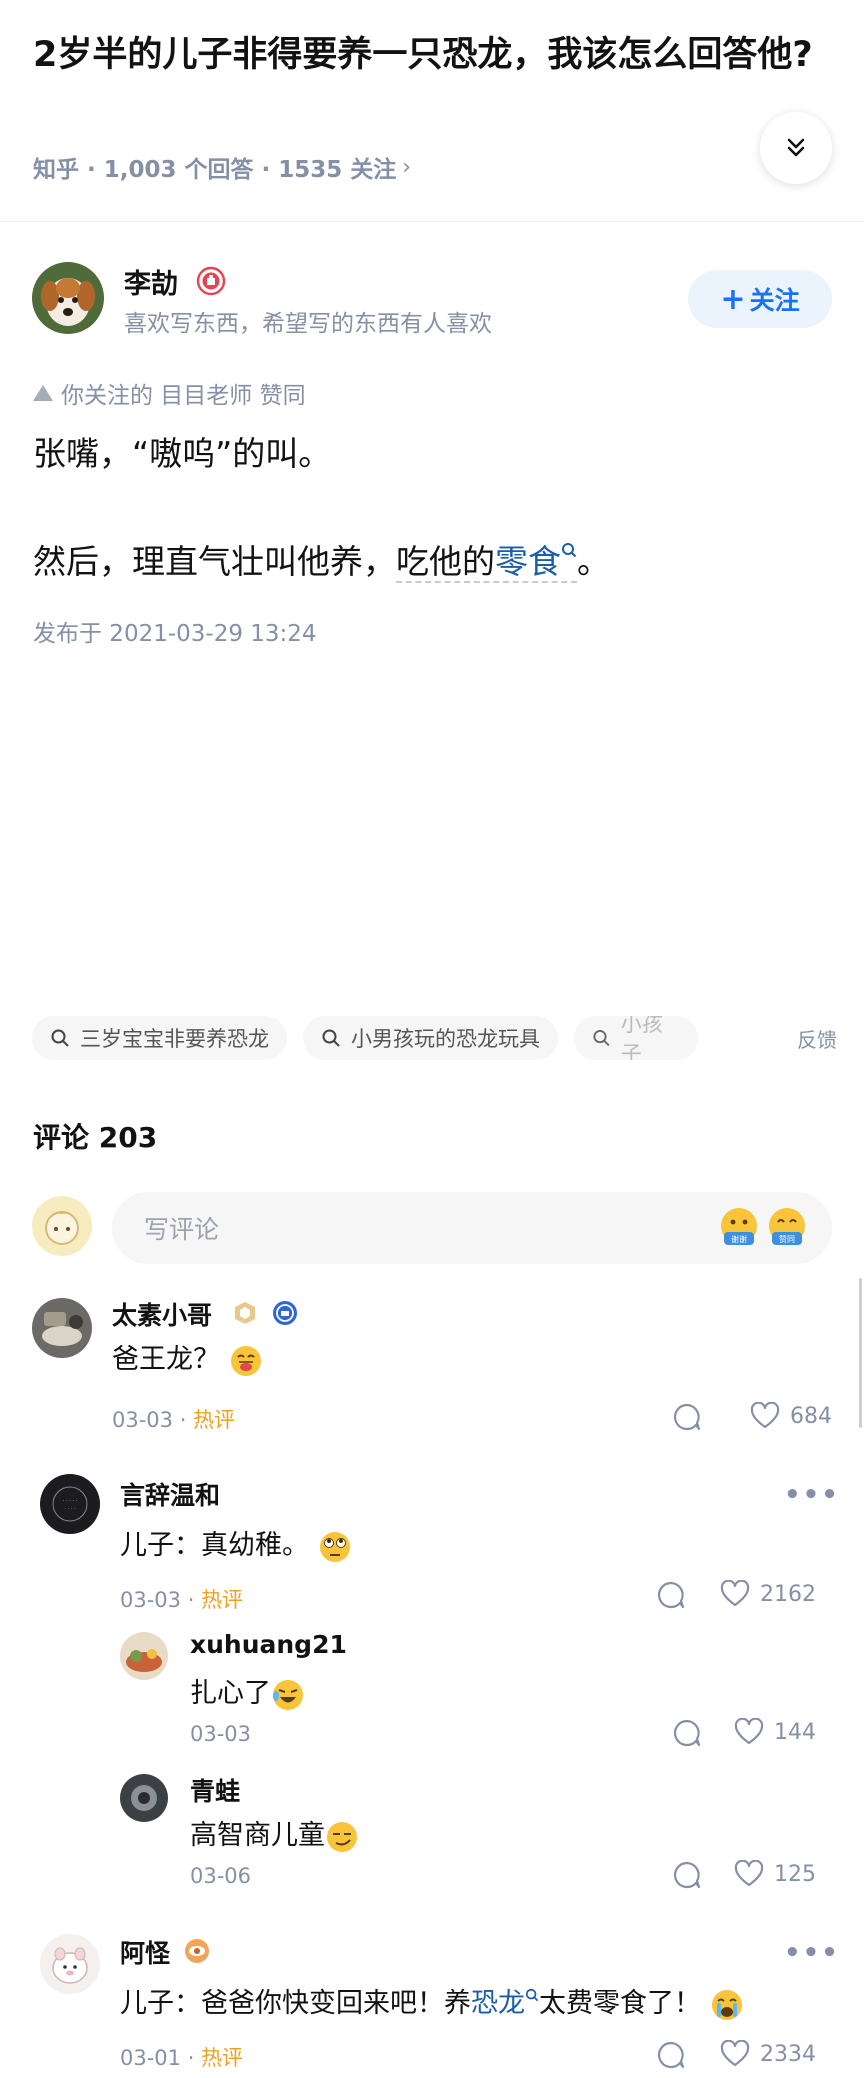 Image resolution: width=864 pixels, height=2078 pixels. I want to click on snack-search-link: 零食, so click(528, 561).